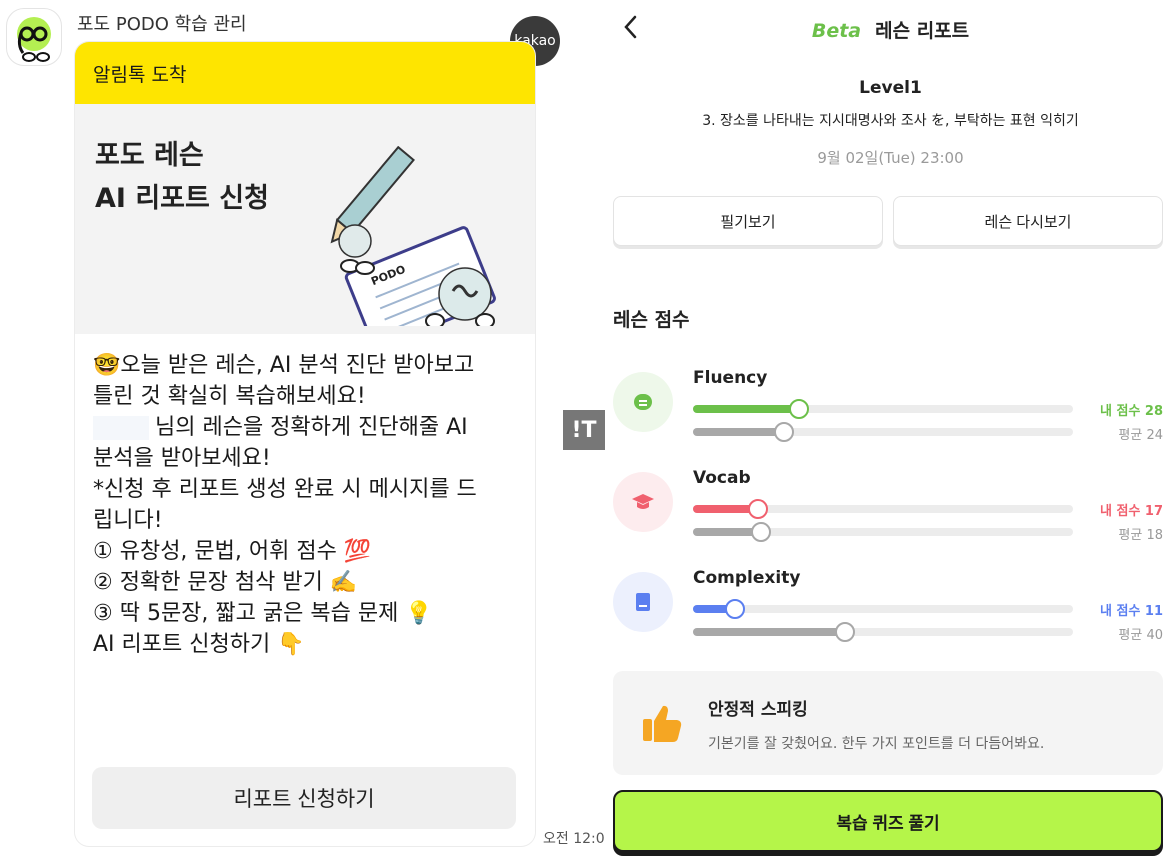 This screenshot has width=1176, height=861. Describe the element at coordinates (890, 121) in the screenshot. I see `lesson-title: 3. 장소를 나타내는 지시대명사와 조사 を, 부탁하는 표현 익히기` at that location.